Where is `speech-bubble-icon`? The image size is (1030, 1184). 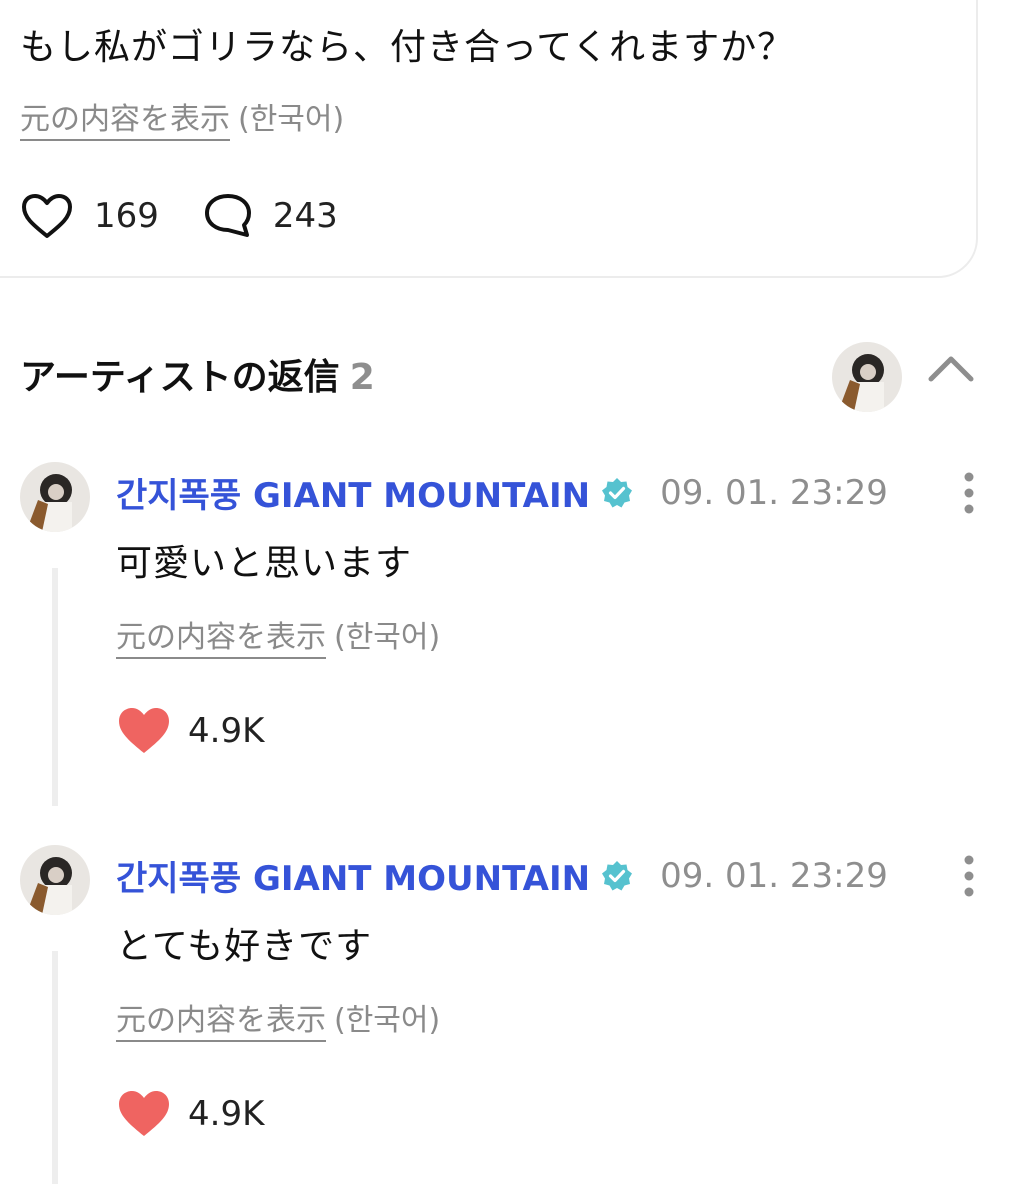 speech-bubble-icon is located at coordinates (227, 215).